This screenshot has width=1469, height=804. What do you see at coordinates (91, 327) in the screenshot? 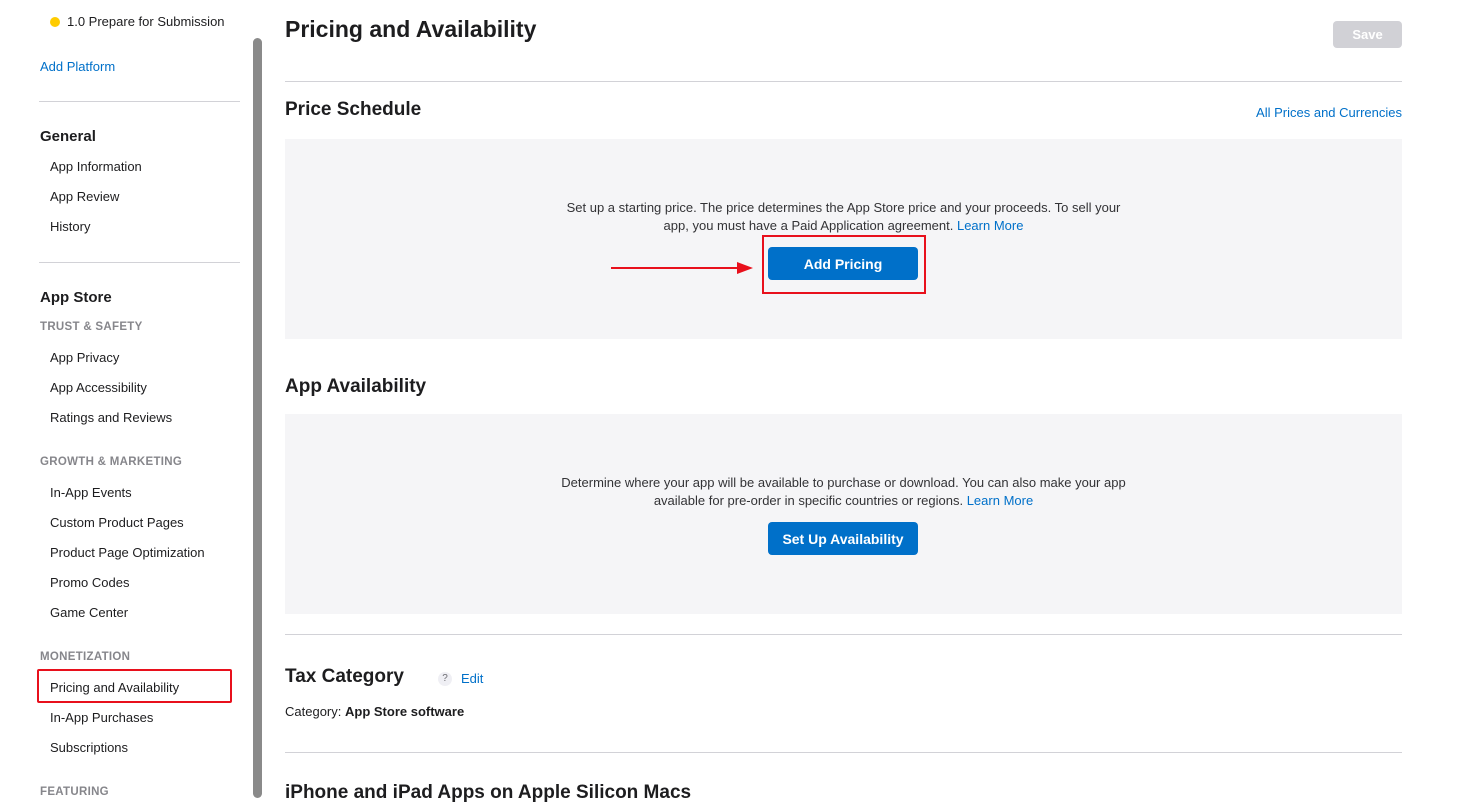
I see `sidebar-heading-trust-safety: TRUST & SAFETY` at bounding box center [91, 327].